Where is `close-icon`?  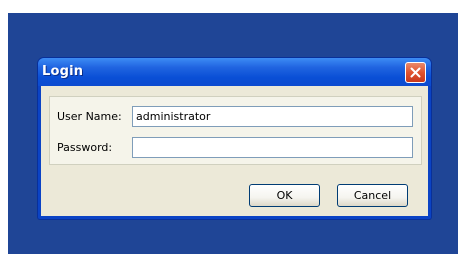
close-icon is located at coordinates (415, 72).